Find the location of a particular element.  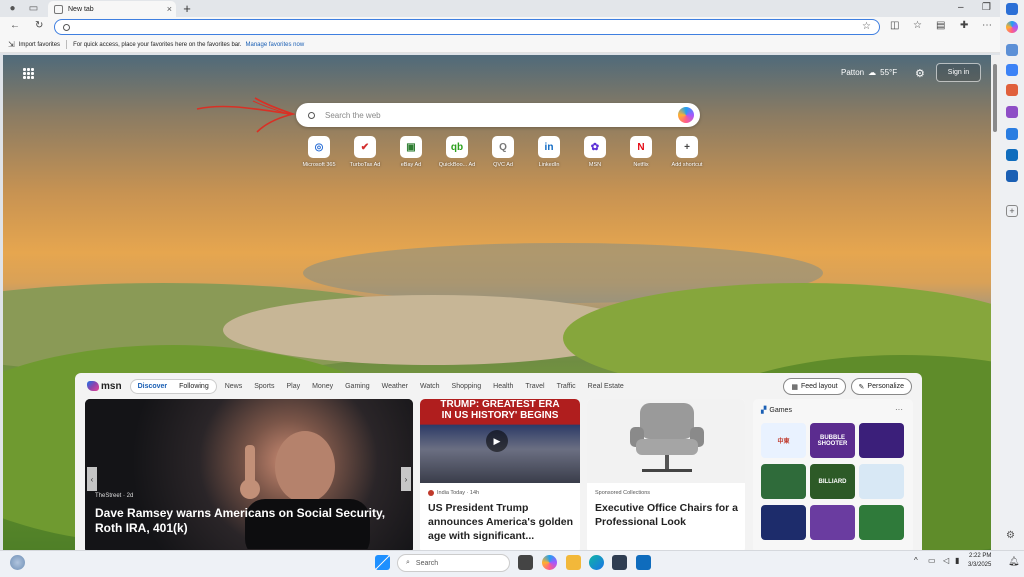

shortcut-netflix: N Netflix is located at coordinates (641, 152).